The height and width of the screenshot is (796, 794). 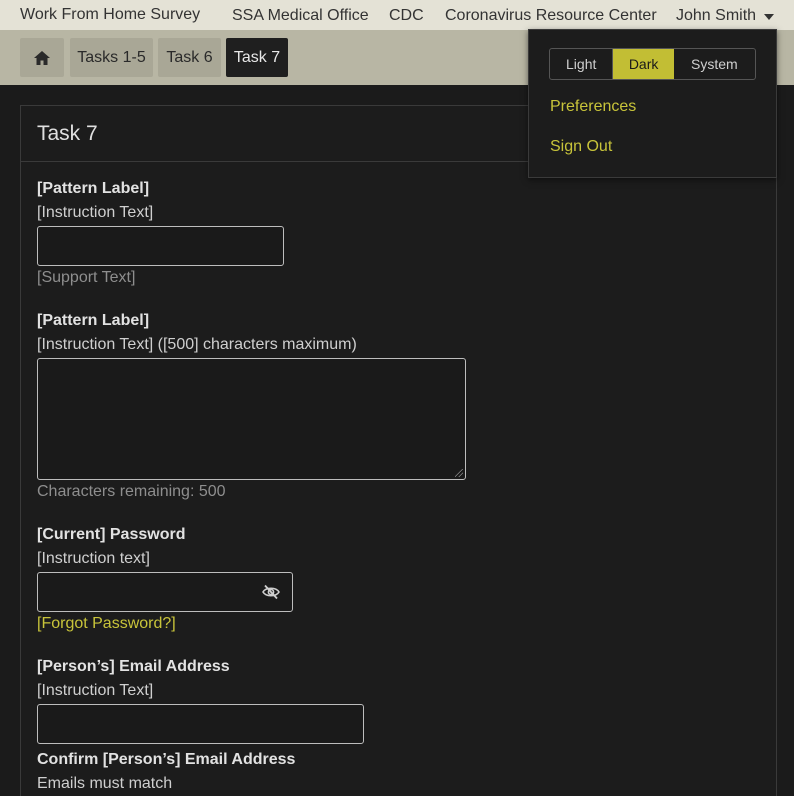 I want to click on field2-textarea, so click(x=251, y=419).